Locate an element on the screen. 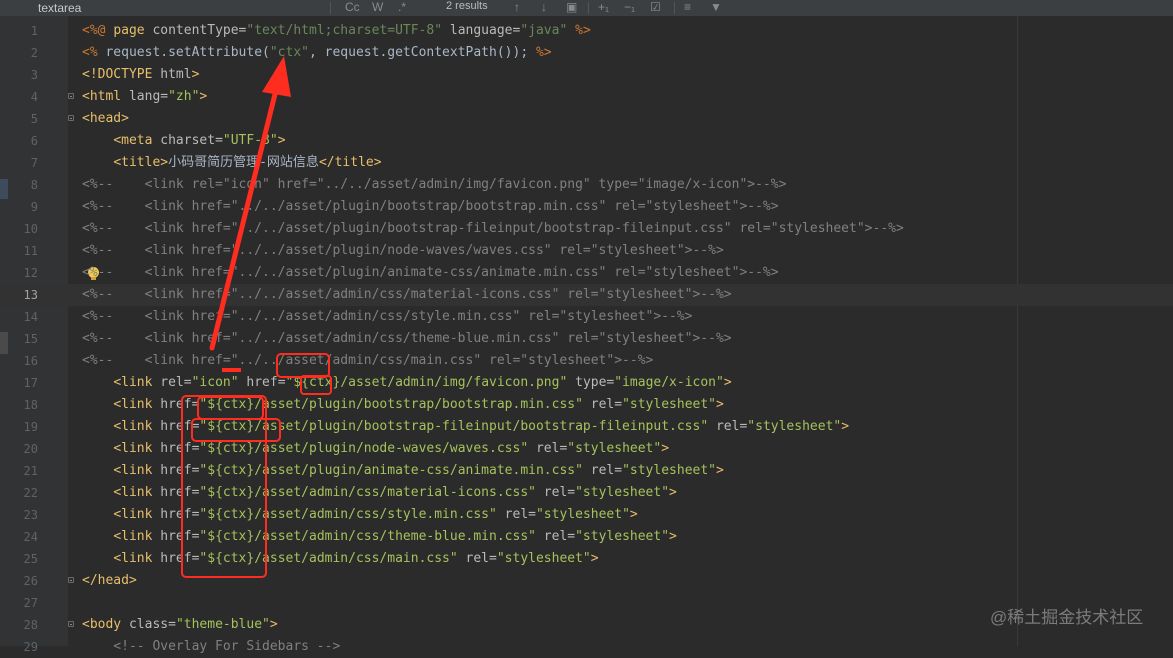 The height and width of the screenshot is (658, 1173). code-line: 6 <meta charset="UTF-8"> is located at coordinates (586, 141).